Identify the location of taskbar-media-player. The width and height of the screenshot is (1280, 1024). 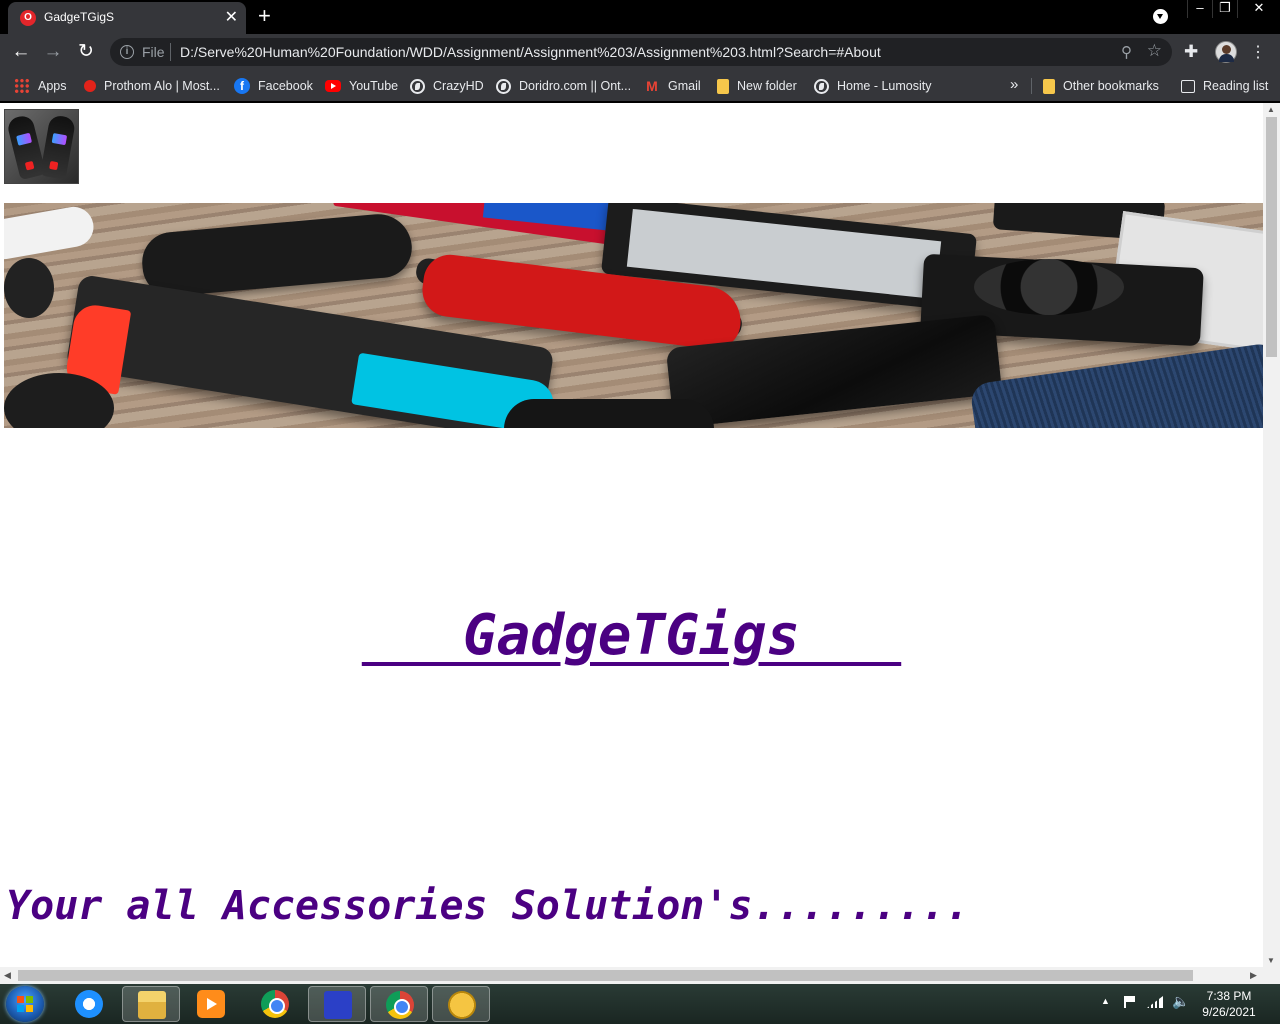
(211, 1004).